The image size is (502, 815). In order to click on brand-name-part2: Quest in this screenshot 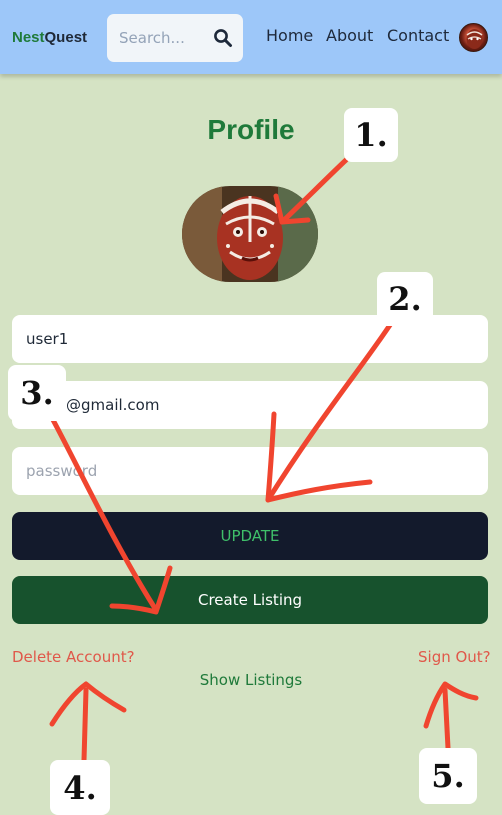, I will do `click(66, 37)`.